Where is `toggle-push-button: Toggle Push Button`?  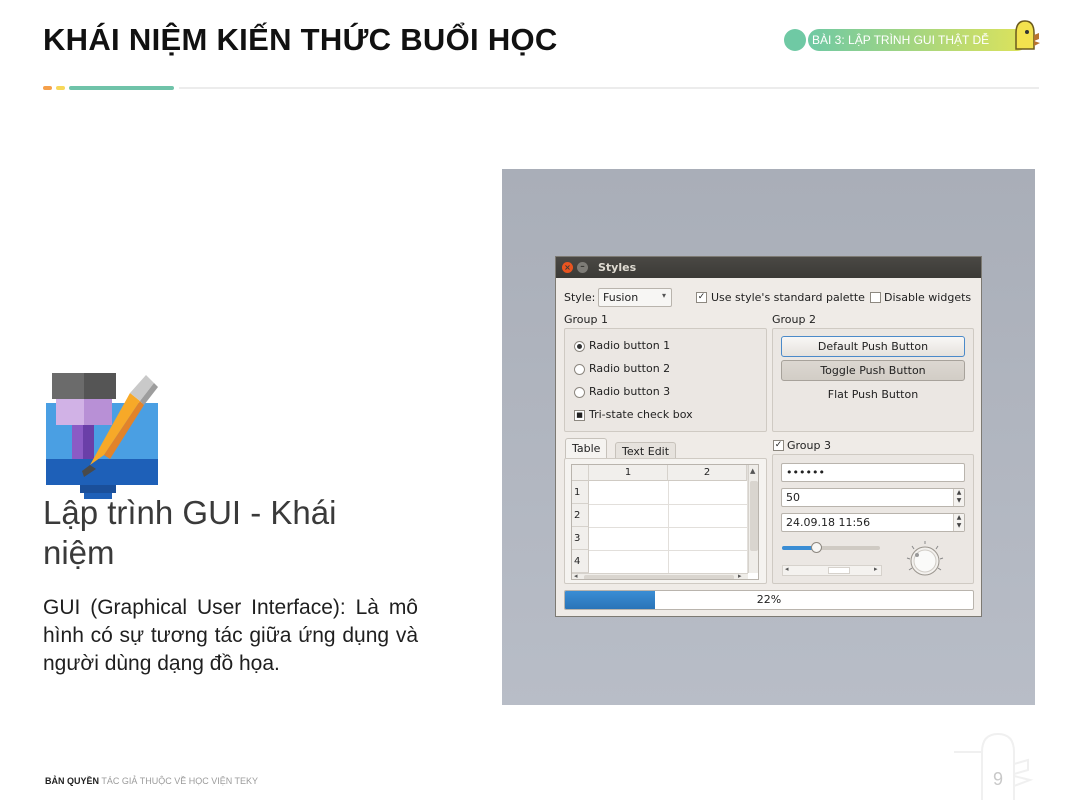
toggle-push-button: Toggle Push Button is located at coordinates (873, 370).